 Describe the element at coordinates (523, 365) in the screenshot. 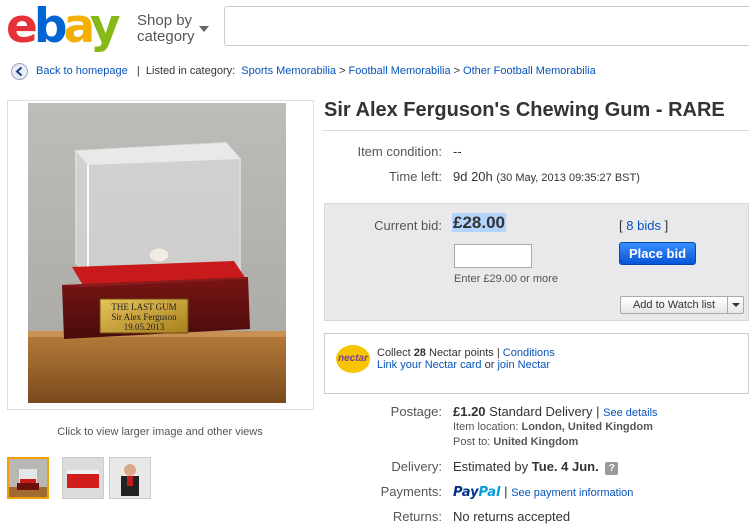

I see `join-nectar-link: join Nectar` at that location.